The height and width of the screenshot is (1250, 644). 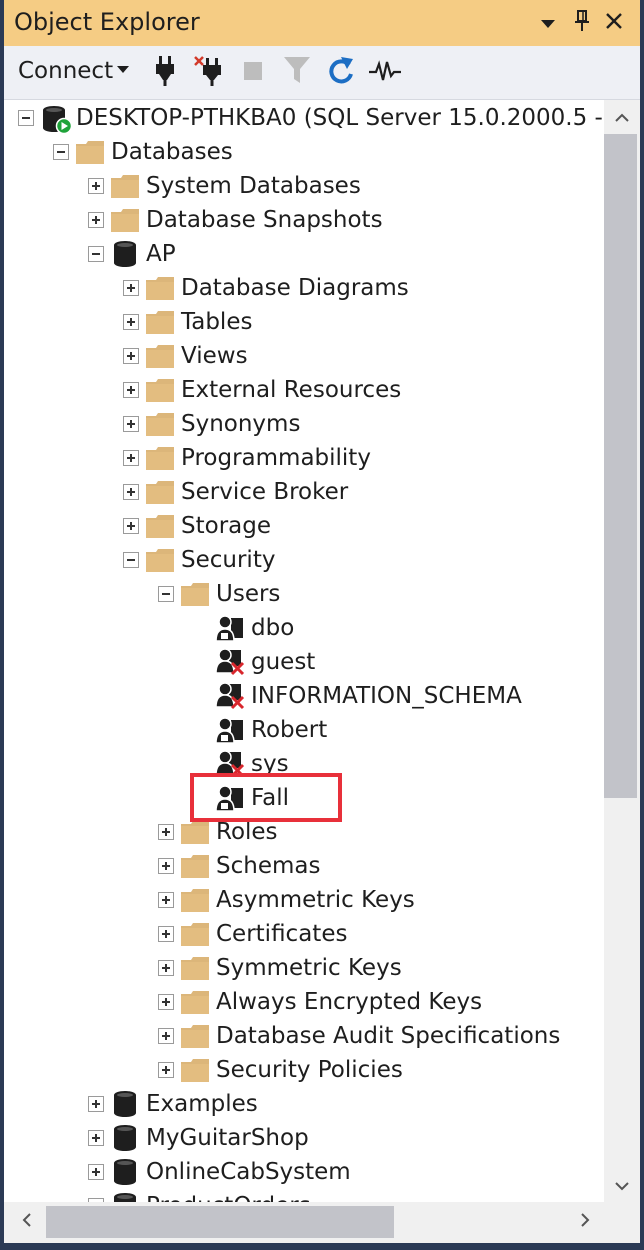 I want to click on tree-node-always-encrypted-keys: Always Encrypted Keys, so click(x=304, y=1002).